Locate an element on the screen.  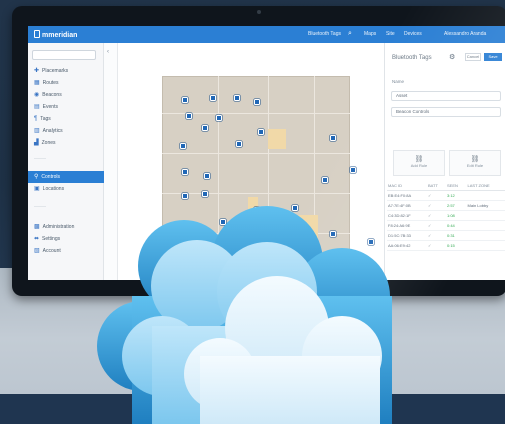
sidebar-search-input is located at coordinates (64, 55).